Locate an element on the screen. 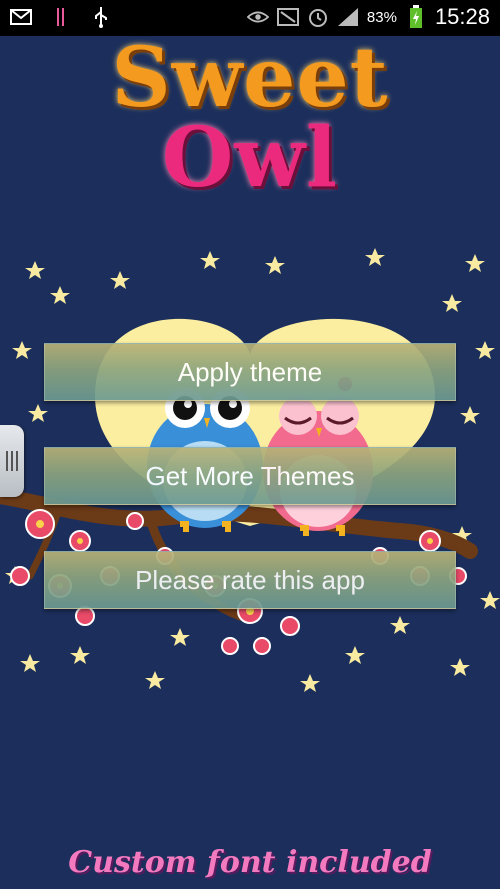  cell-signal-icon is located at coordinates (348, 17).